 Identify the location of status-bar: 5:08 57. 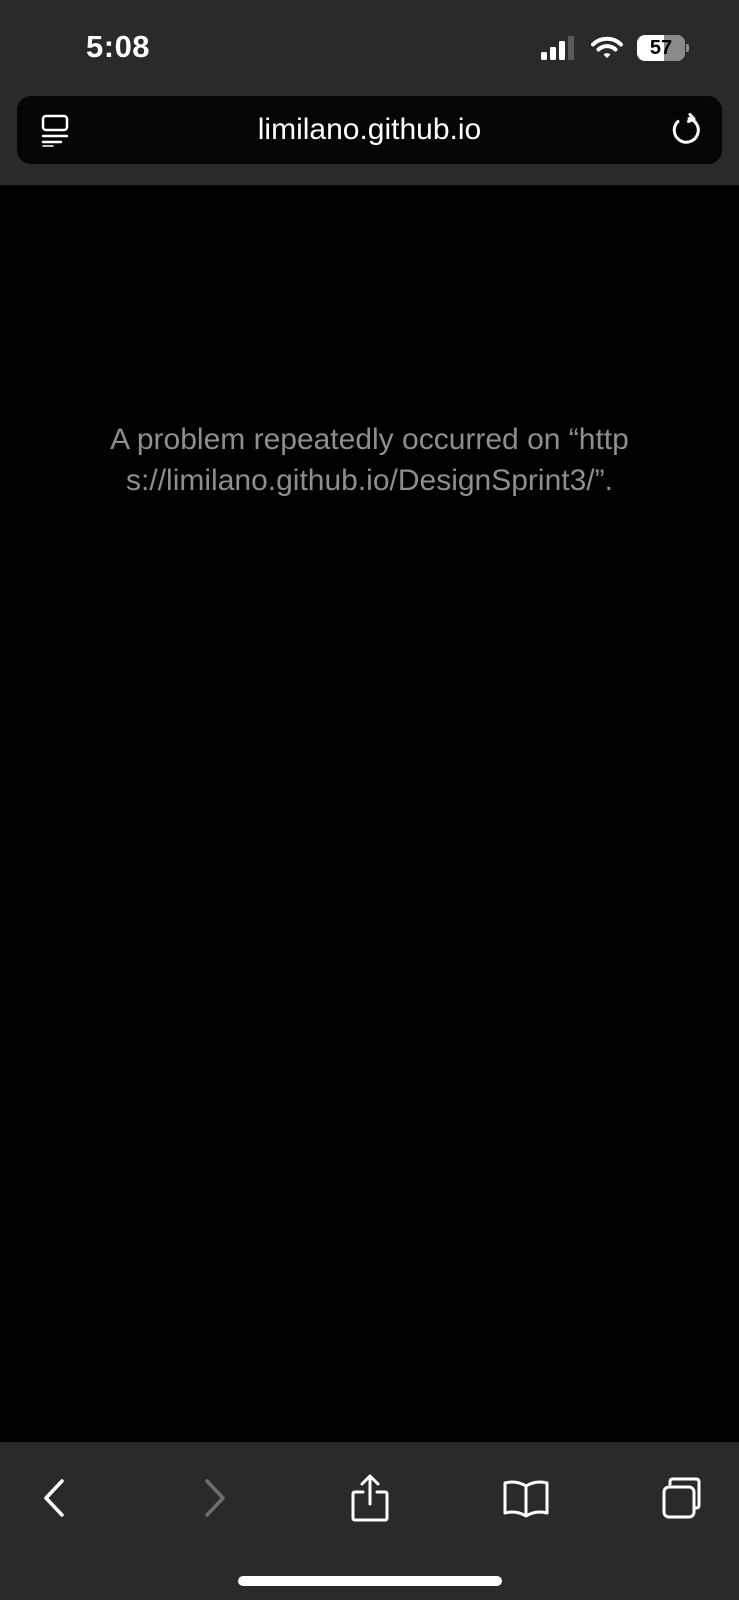
(369, 46).